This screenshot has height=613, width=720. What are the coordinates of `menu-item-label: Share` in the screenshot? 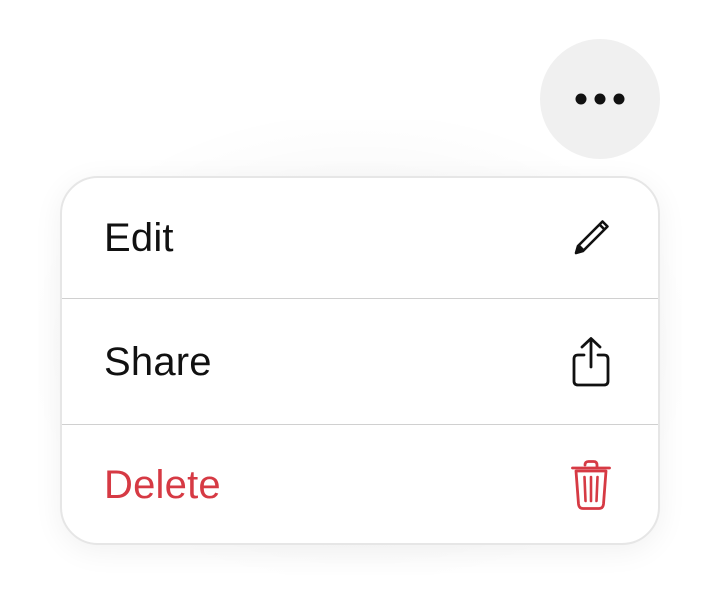 It's located at (158, 361).